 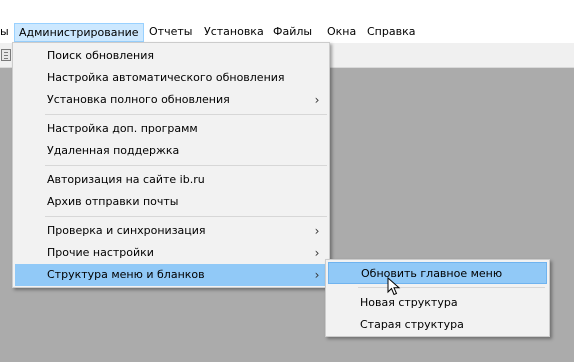 I want to click on menu-item-refresh-main-menu: Обновить главное меню, so click(x=437, y=273).